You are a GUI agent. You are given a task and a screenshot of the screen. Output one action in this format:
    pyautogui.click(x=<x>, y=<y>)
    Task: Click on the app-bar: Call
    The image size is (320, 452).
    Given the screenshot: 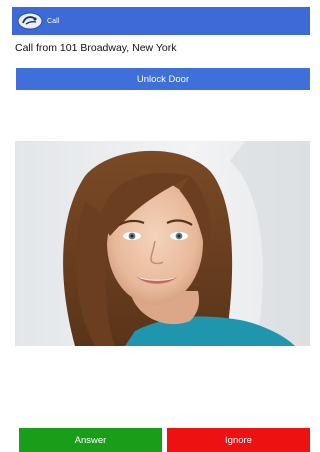 What is the action you would take?
    pyautogui.click(x=161, y=21)
    